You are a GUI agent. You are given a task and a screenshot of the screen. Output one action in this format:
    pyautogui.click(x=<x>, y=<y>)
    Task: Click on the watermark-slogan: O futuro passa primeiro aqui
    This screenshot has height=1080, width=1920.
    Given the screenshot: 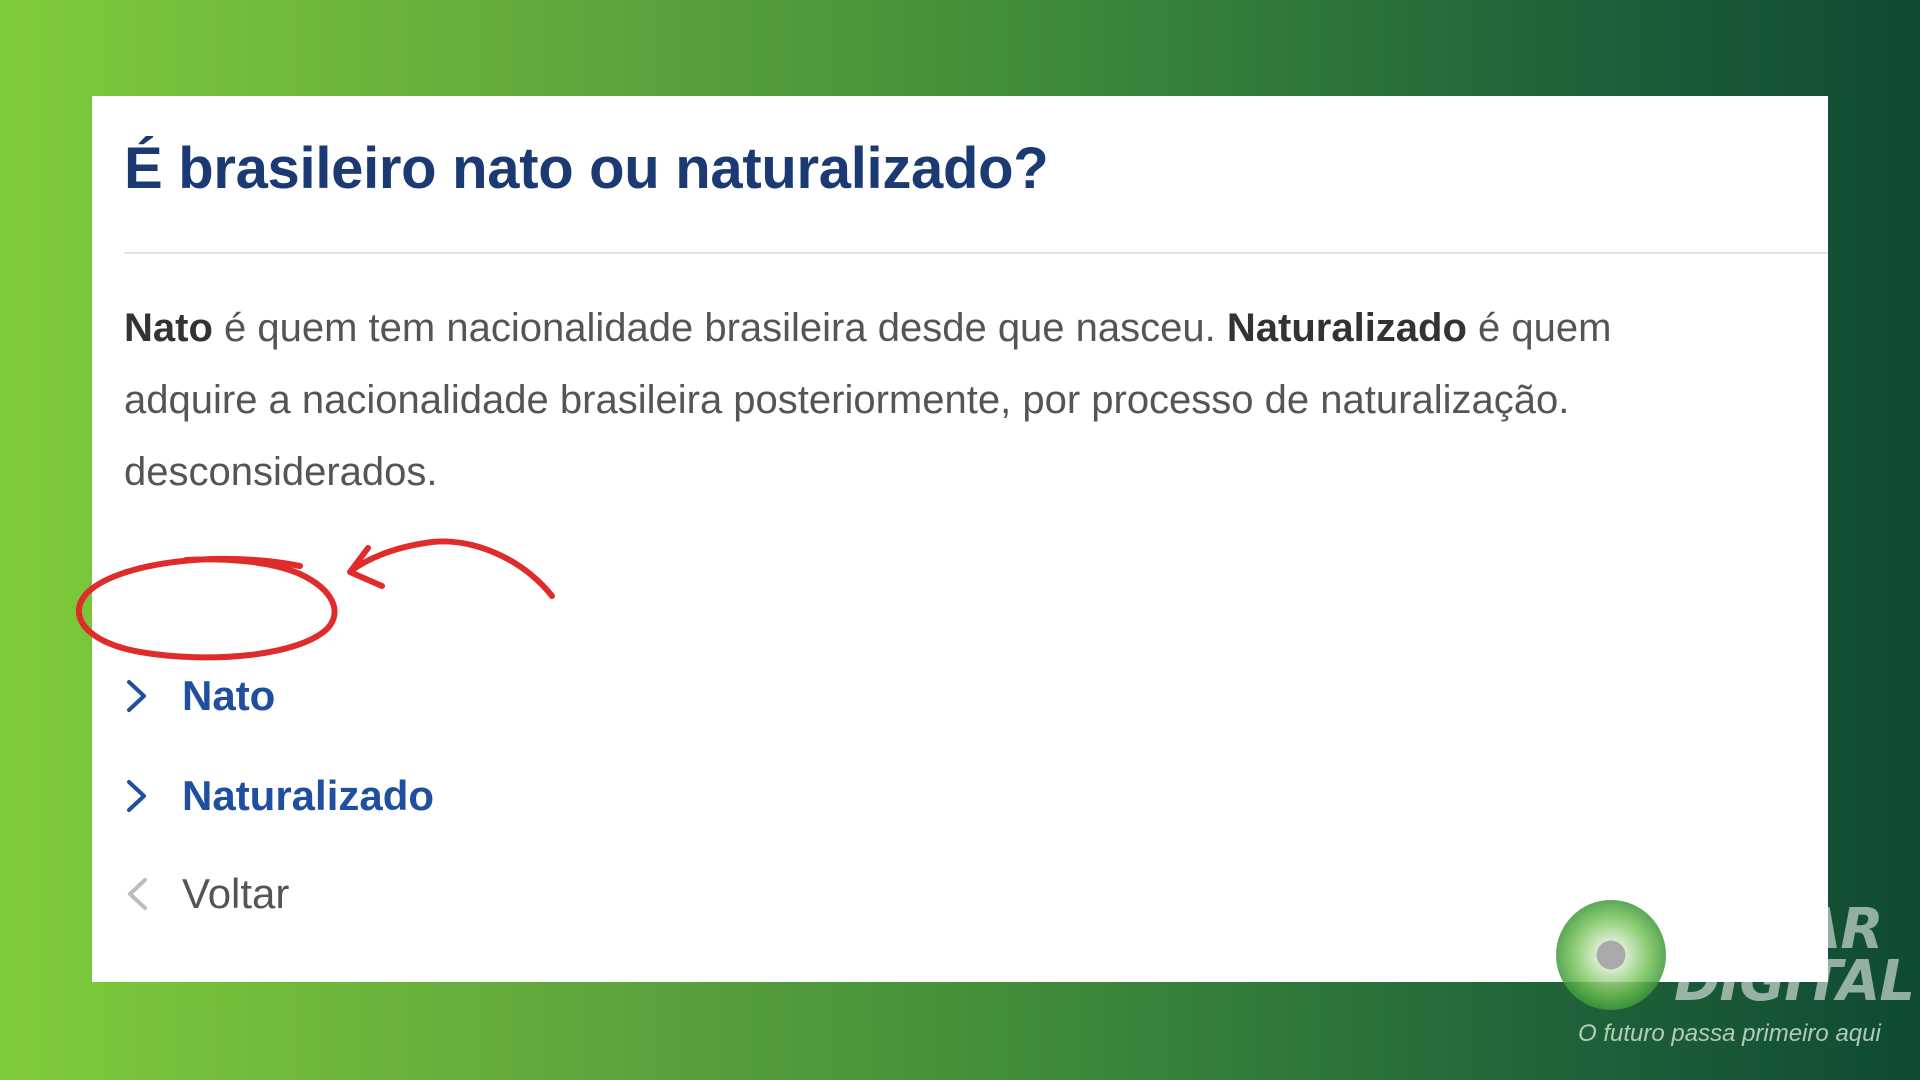 What is the action you would take?
    pyautogui.click(x=1729, y=1033)
    